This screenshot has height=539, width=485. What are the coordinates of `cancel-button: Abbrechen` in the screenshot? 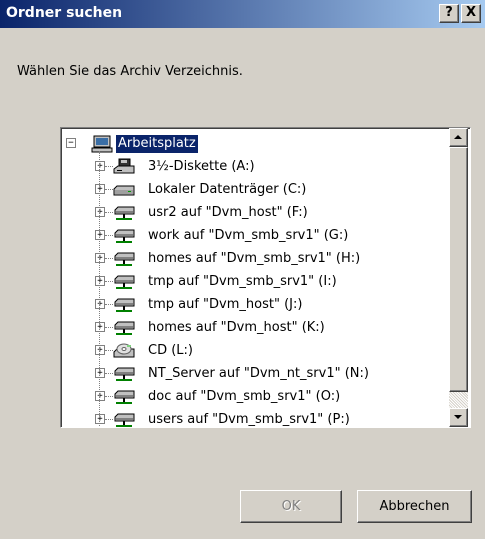 It's located at (414, 506).